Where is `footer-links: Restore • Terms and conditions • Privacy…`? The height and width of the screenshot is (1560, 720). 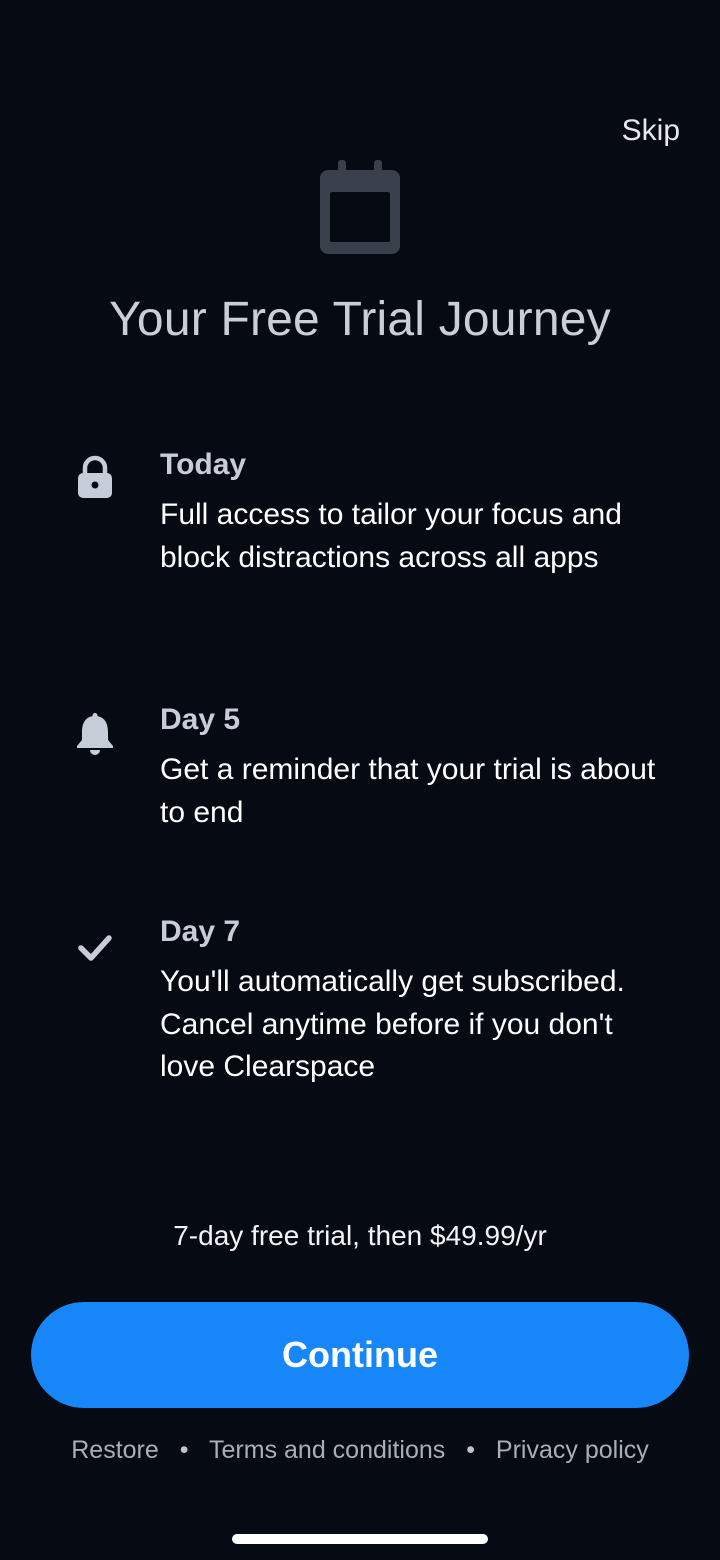
footer-links: Restore • Terms and conditions • Privacy… is located at coordinates (360, 1450).